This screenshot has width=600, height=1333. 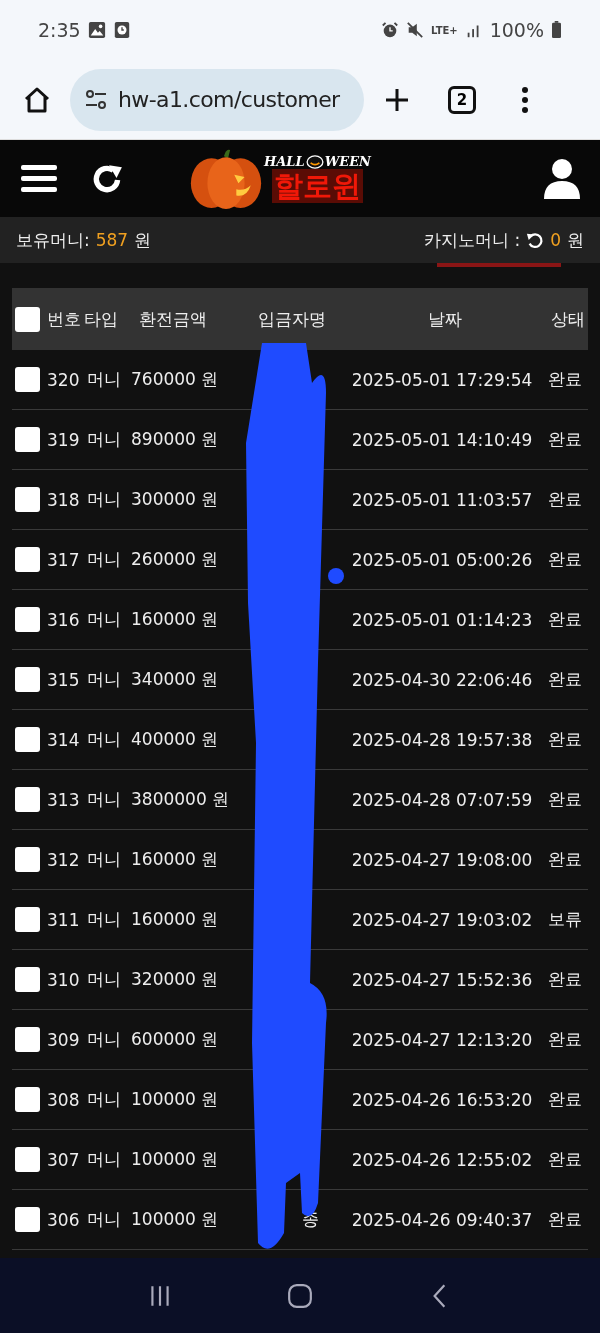 What do you see at coordinates (217, 99) in the screenshot?
I see `address-bar: hw-a1.com/customer` at bounding box center [217, 99].